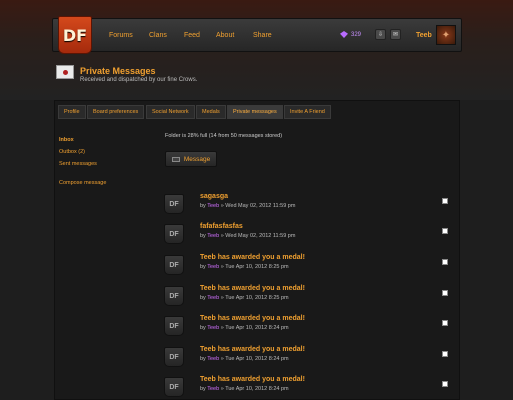 This screenshot has height=400, width=513. I want to click on nav-forums: Forums, so click(121, 35).